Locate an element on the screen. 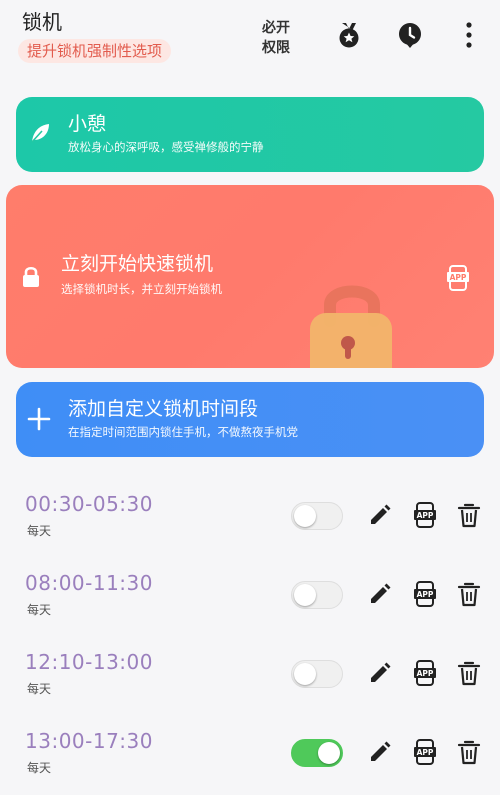 This screenshot has height=795, width=500. add-period-card: 添加自定义锁机时间段 在指定时间范围内锁住手机，不做熬夜手机党 is located at coordinates (250, 419).